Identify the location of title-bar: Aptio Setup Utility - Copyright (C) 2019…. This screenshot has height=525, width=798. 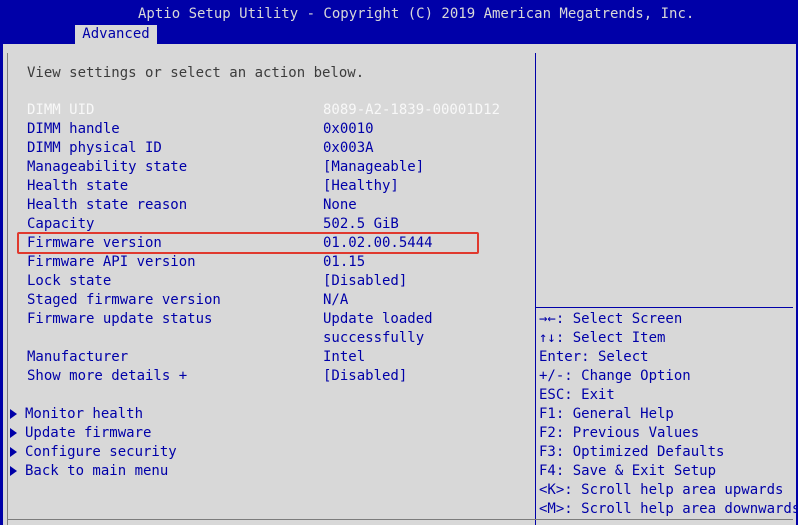
(399, 13).